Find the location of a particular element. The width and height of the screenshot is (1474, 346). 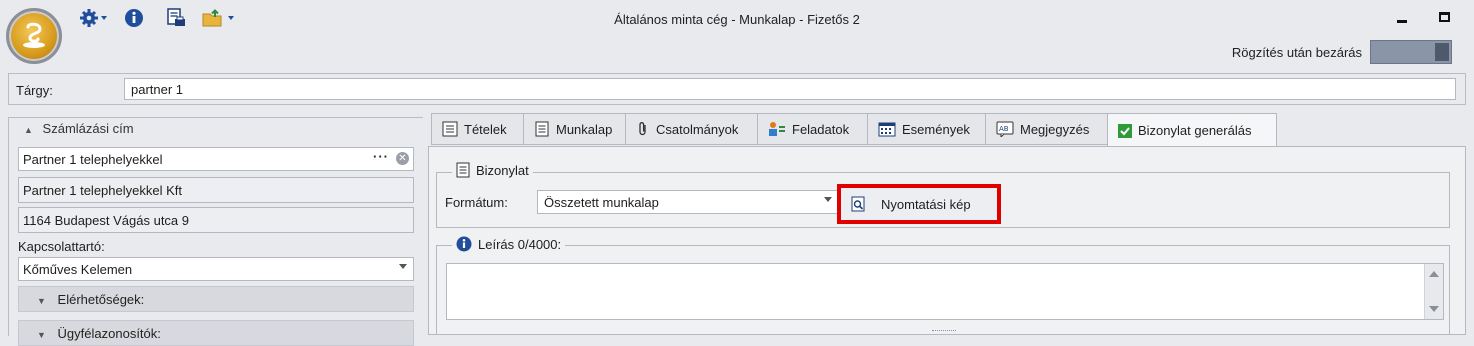

description-scrollbar is located at coordinates (1433, 291).